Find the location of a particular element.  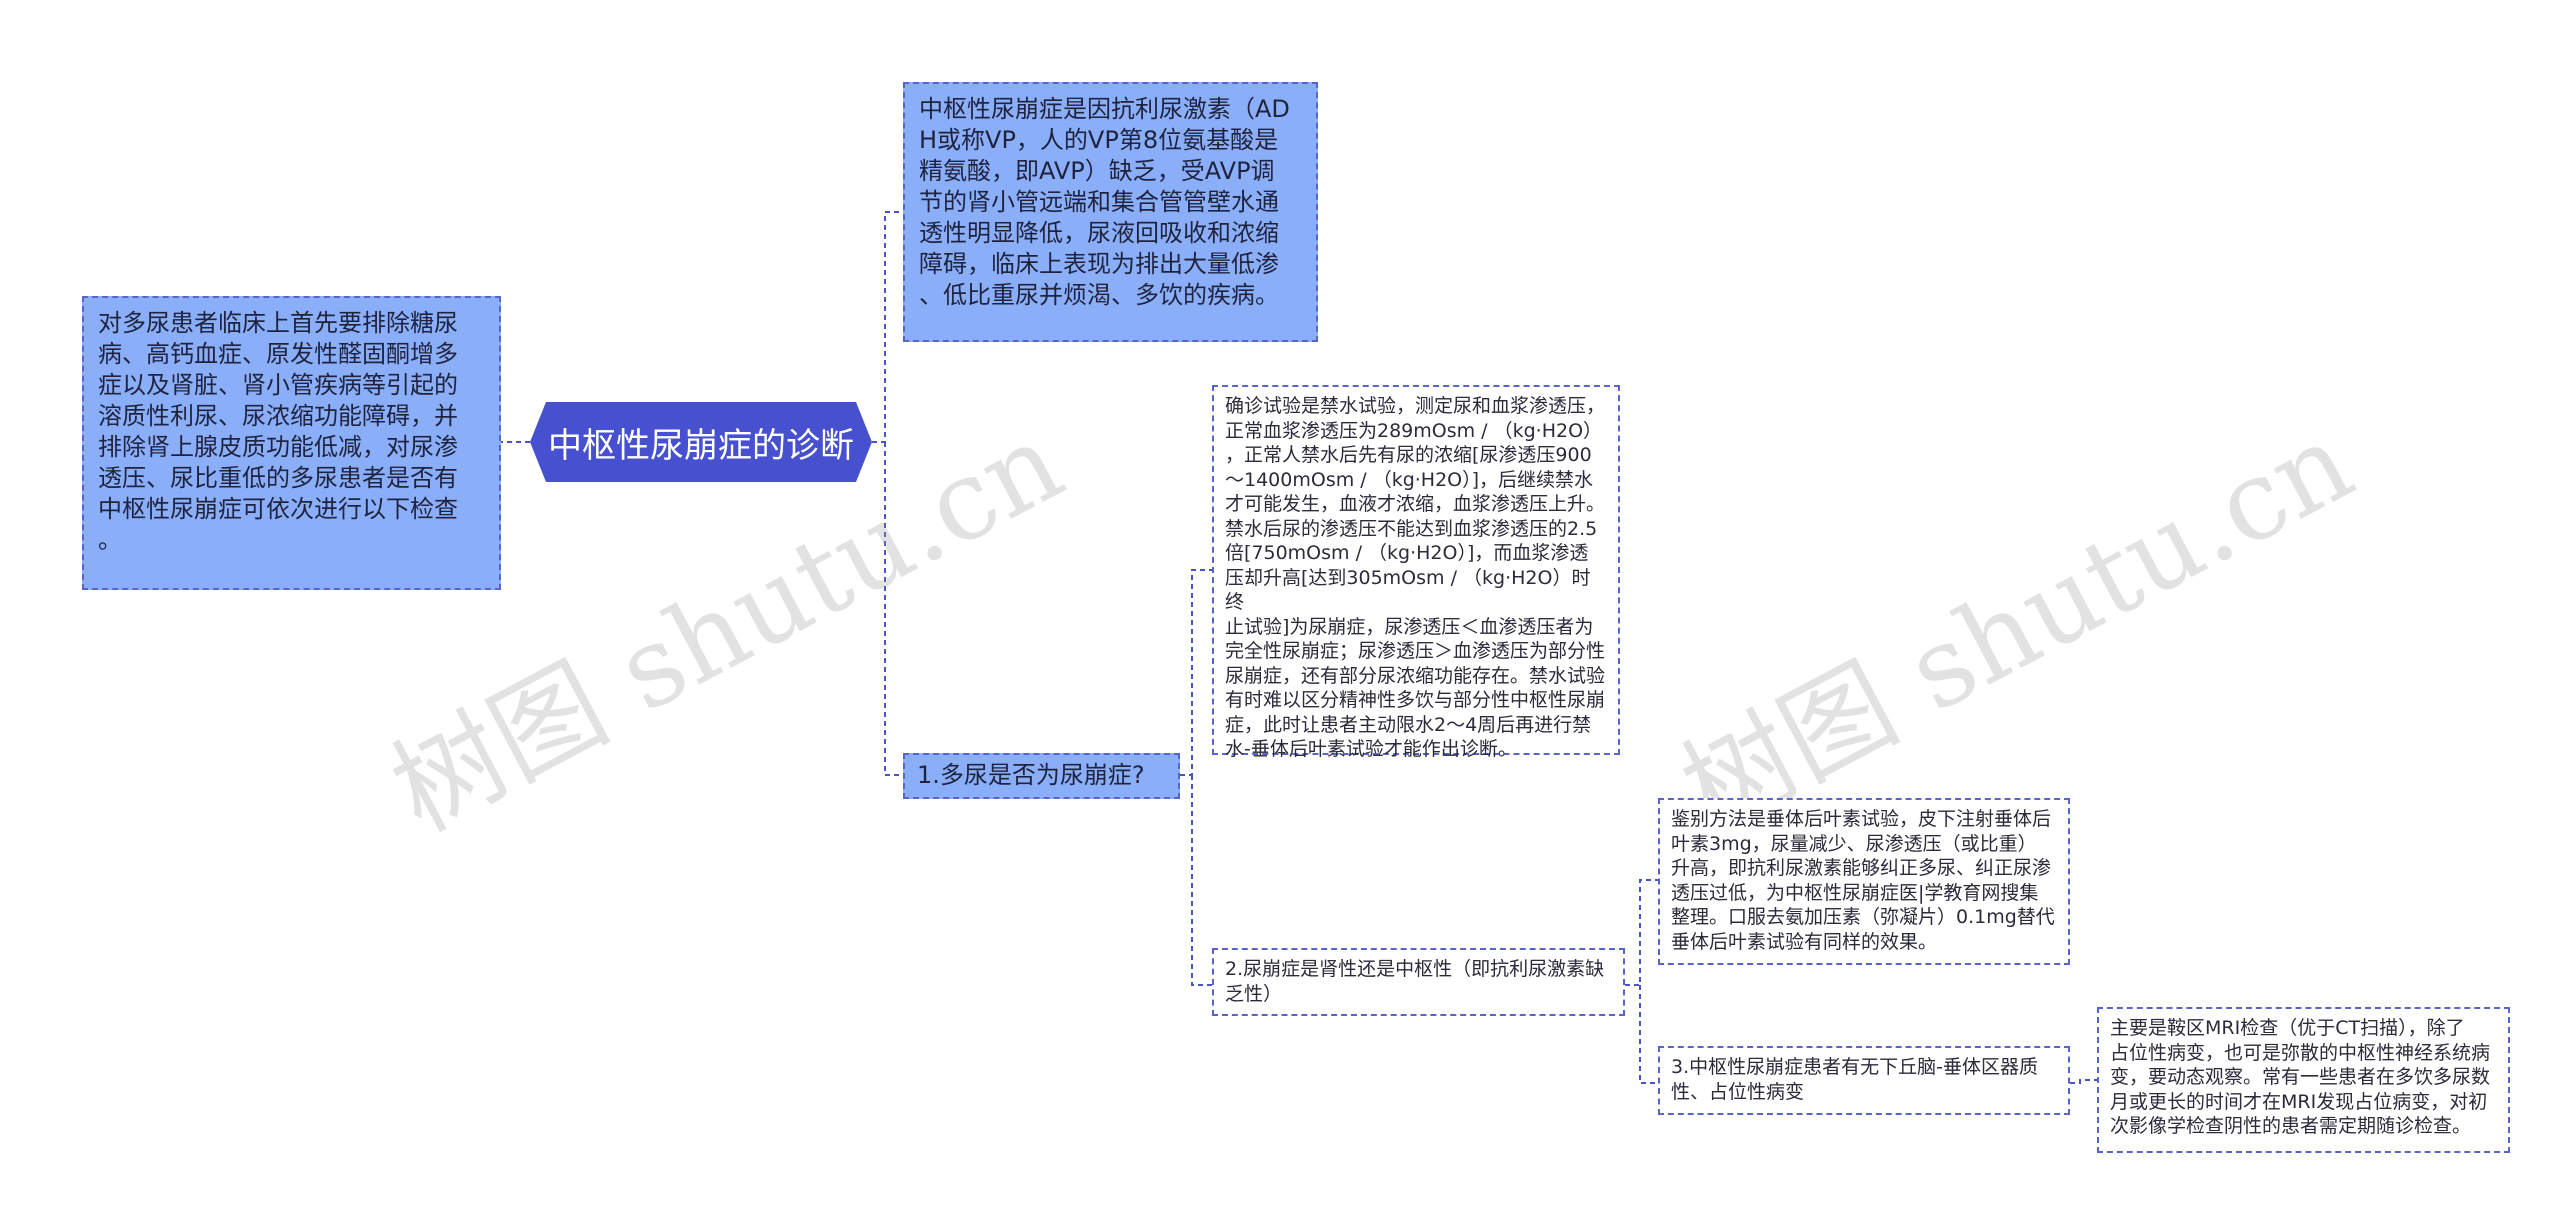

step3-node: 3.中枢性尿崩症患者有无下丘脑-垂体区器质 性、占位性病变 is located at coordinates (1864, 1080).